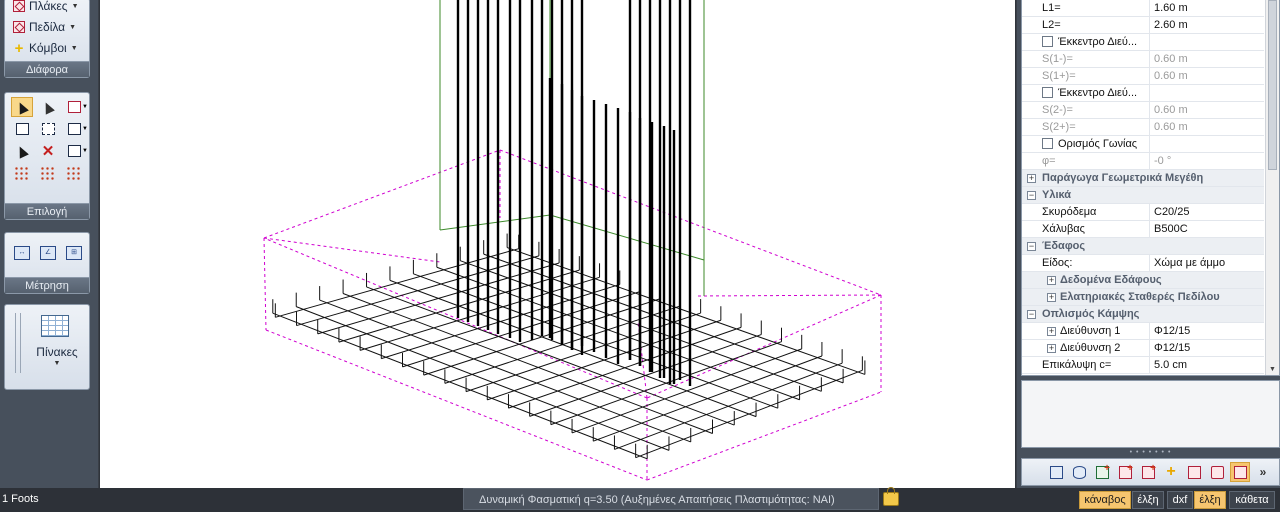  What do you see at coordinates (1143, 127) in the screenshot?
I see `property-row: S(2+)= 0.60 m` at bounding box center [1143, 127].